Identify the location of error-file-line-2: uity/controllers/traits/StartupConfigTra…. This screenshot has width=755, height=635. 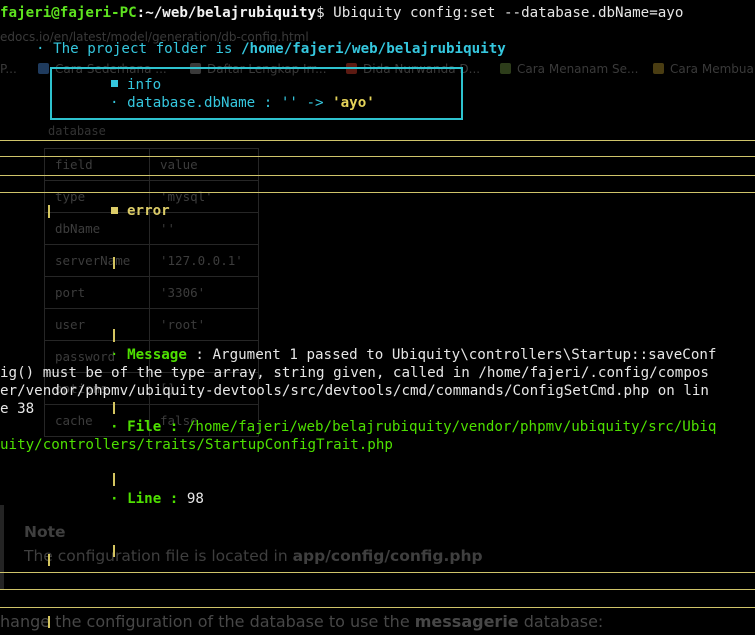
(196, 445).